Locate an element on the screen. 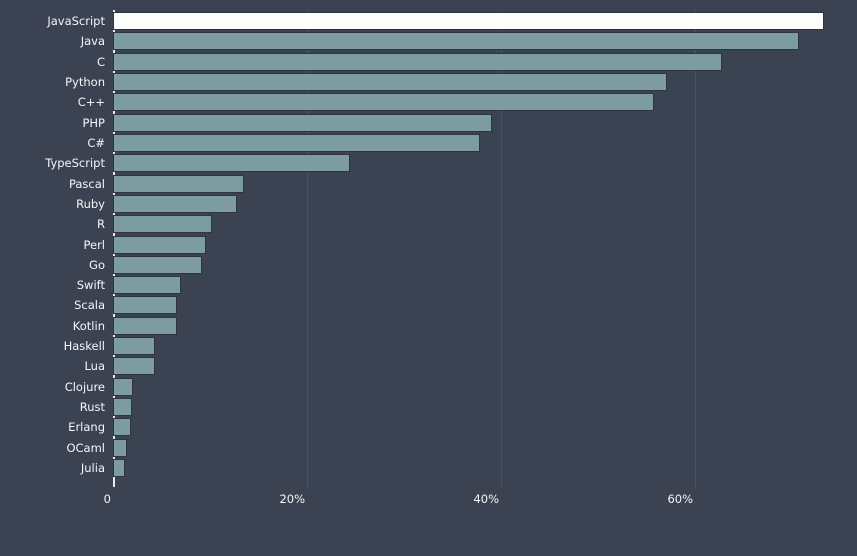 This screenshot has height=556, width=857. x-tick-label-0: 0 is located at coordinates (107, 499).